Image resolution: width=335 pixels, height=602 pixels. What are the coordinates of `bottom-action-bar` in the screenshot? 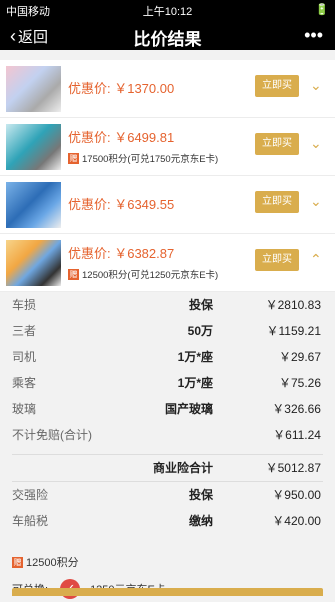 It's located at (167, 592).